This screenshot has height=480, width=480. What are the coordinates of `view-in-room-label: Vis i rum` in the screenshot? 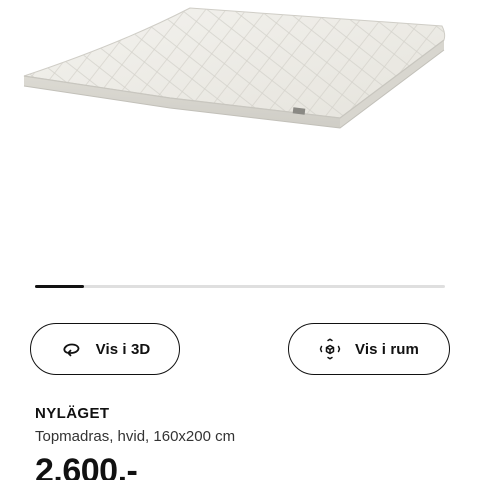 It's located at (387, 349).